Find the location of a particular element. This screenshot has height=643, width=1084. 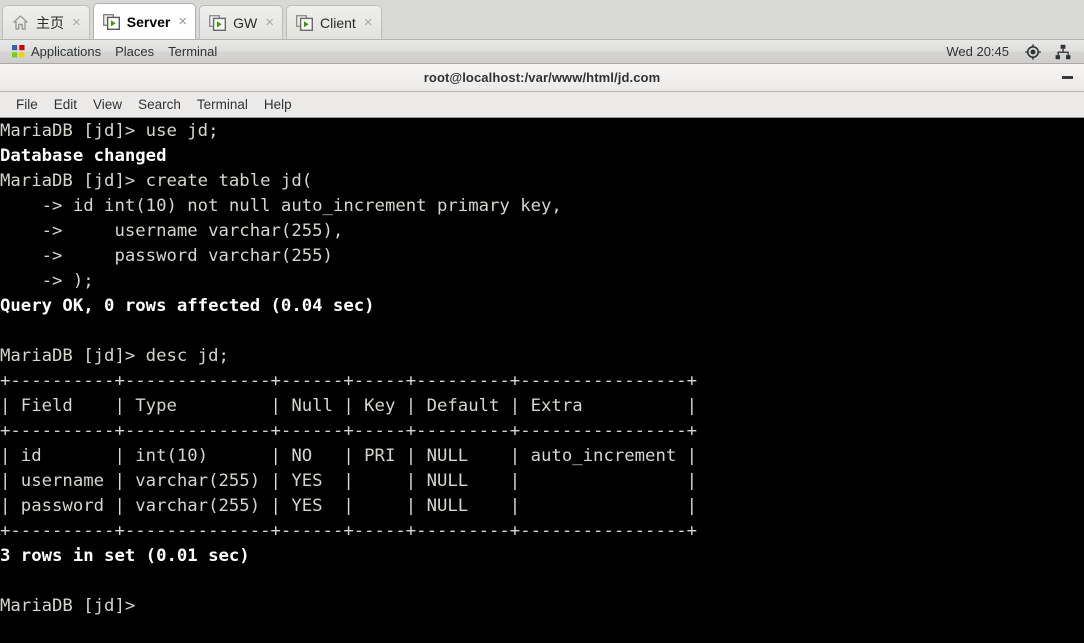

panel-clock: Wed 20:45 is located at coordinates (977, 51).